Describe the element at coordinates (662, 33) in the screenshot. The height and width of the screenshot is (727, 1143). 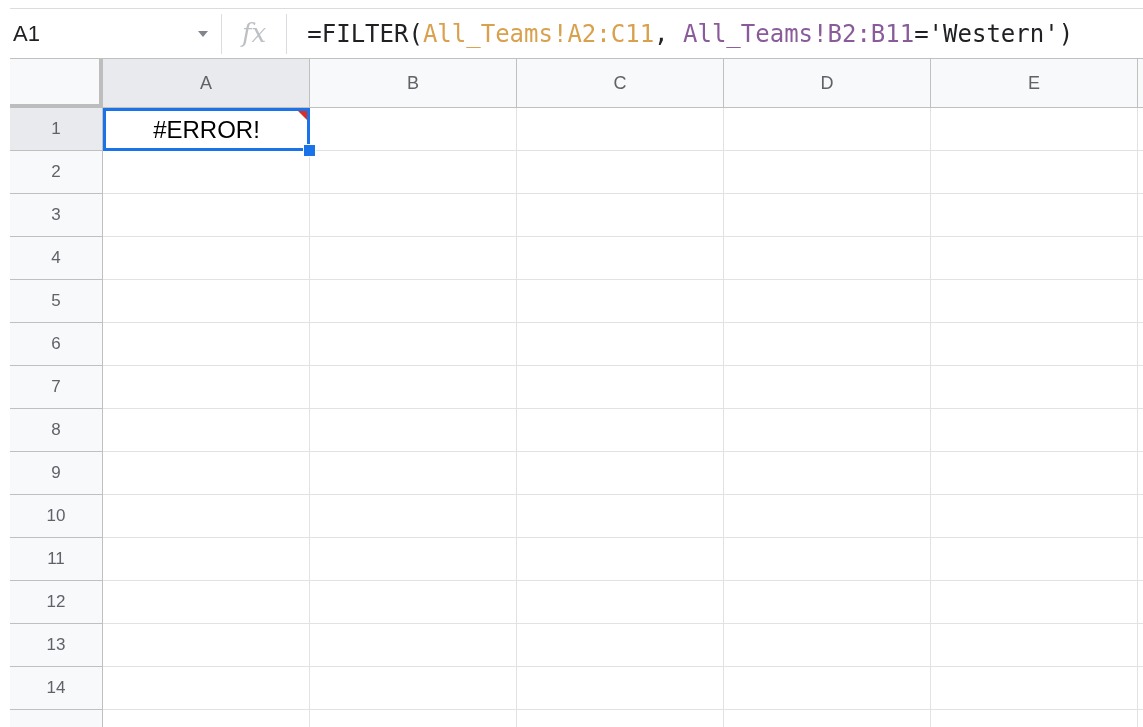
I see `formula-token: ,` at that location.